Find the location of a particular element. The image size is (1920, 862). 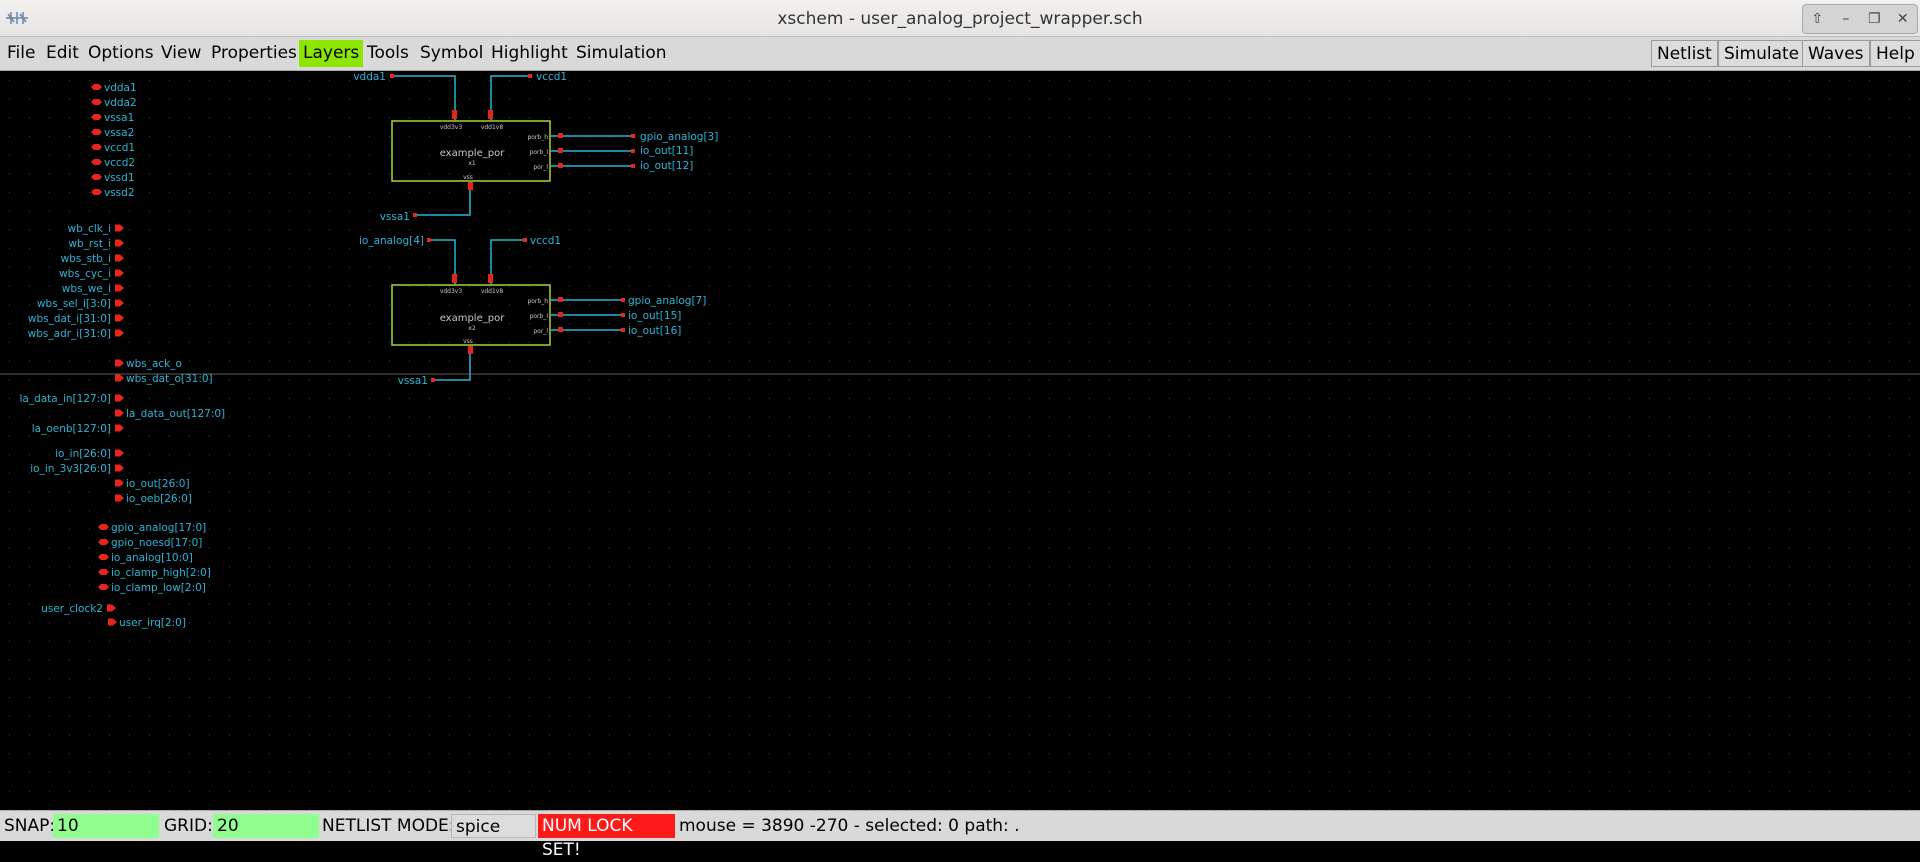

io-pin-label: gpio_analog[17:0] is located at coordinates (158, 528).